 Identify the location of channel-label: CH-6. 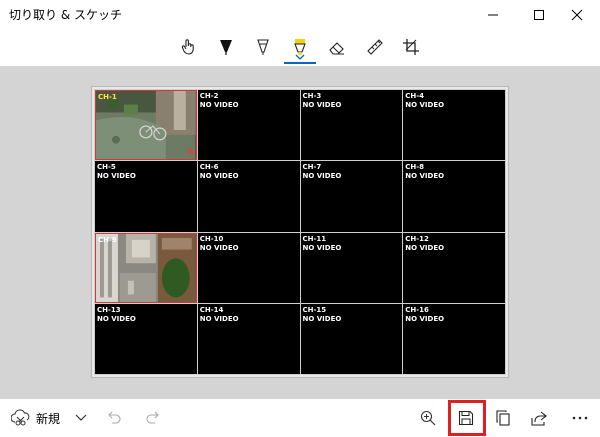
(209, 167).